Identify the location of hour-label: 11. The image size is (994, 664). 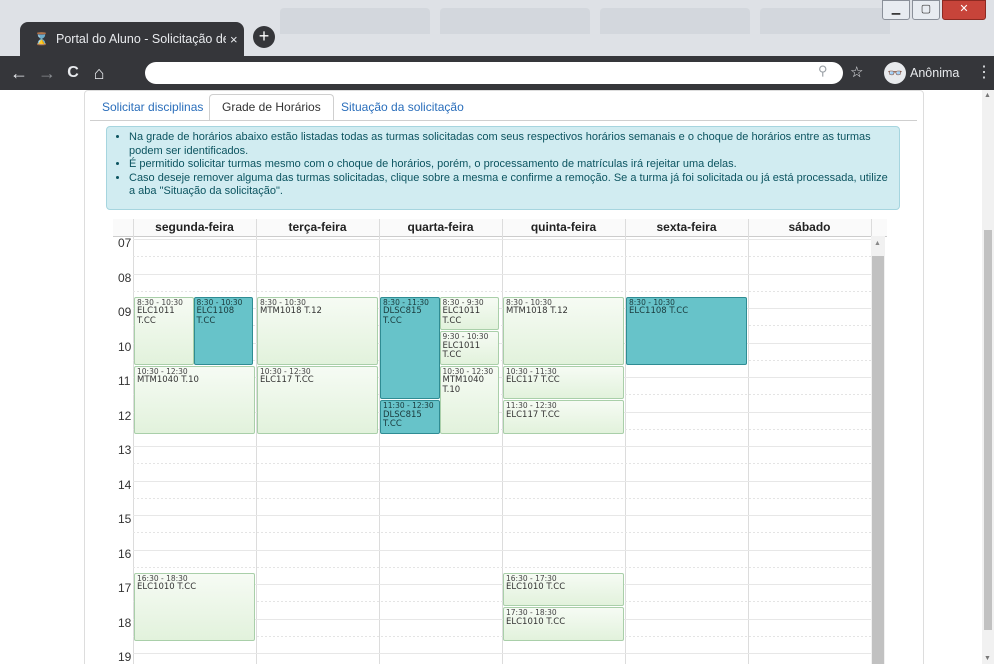
(124, 381).